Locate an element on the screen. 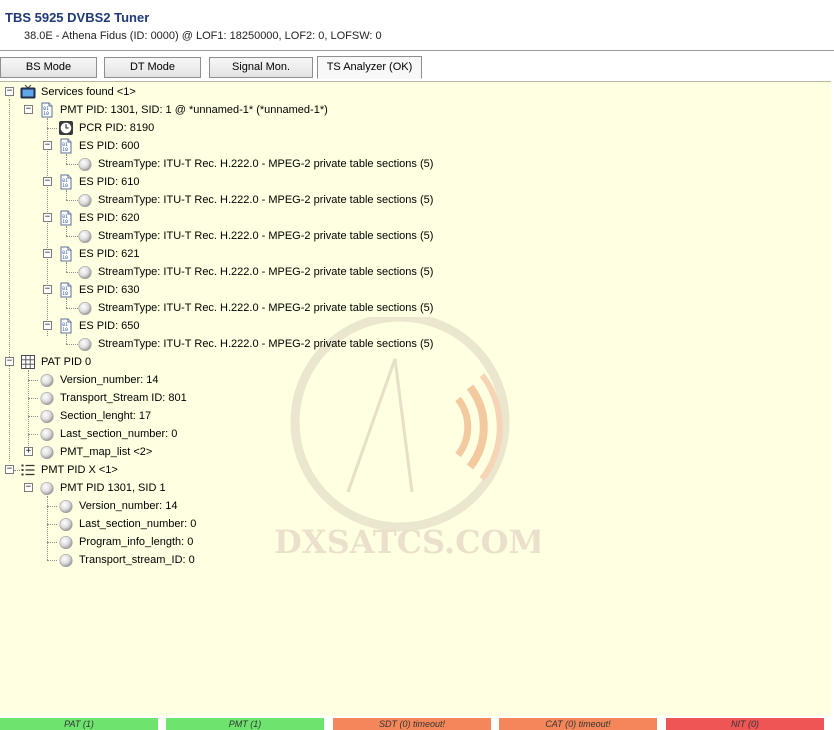  tree-node-pmt-map: + PMT_map_list <2> is located at coordinates (200, 452).